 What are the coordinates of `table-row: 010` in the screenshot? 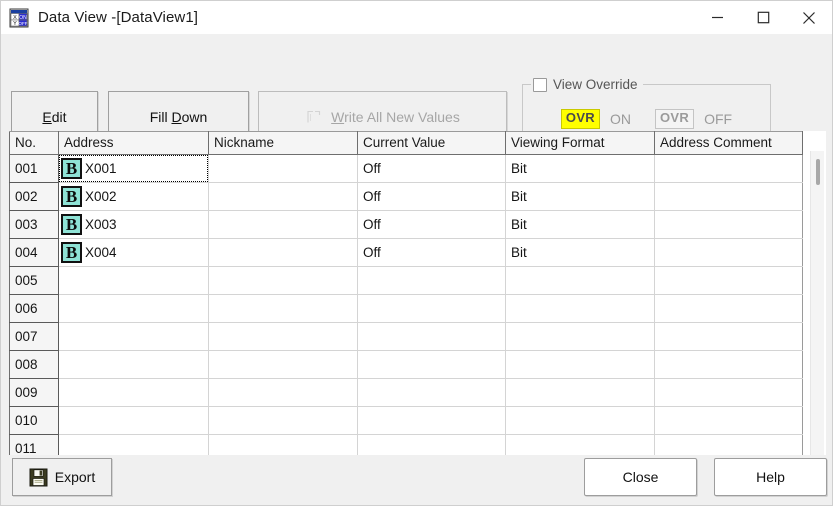 It's located at (406, 420).